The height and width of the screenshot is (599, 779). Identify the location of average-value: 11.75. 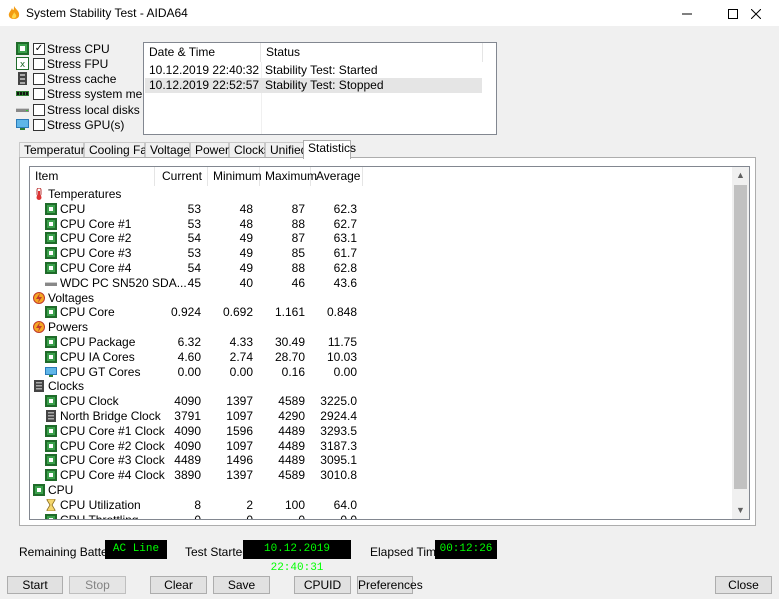
(342, 342).